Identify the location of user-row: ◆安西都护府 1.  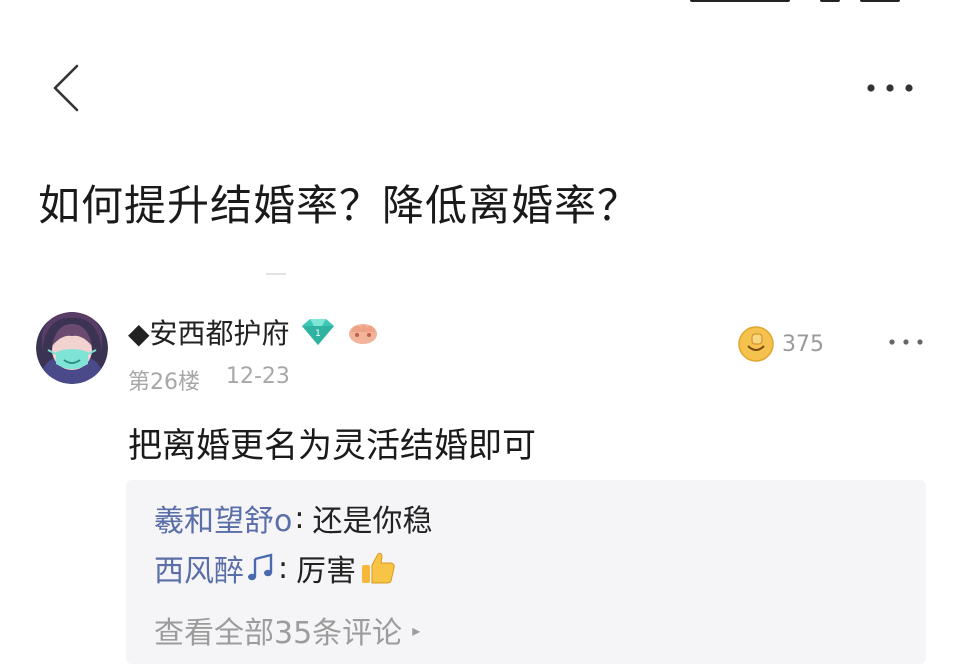
(254, 332).